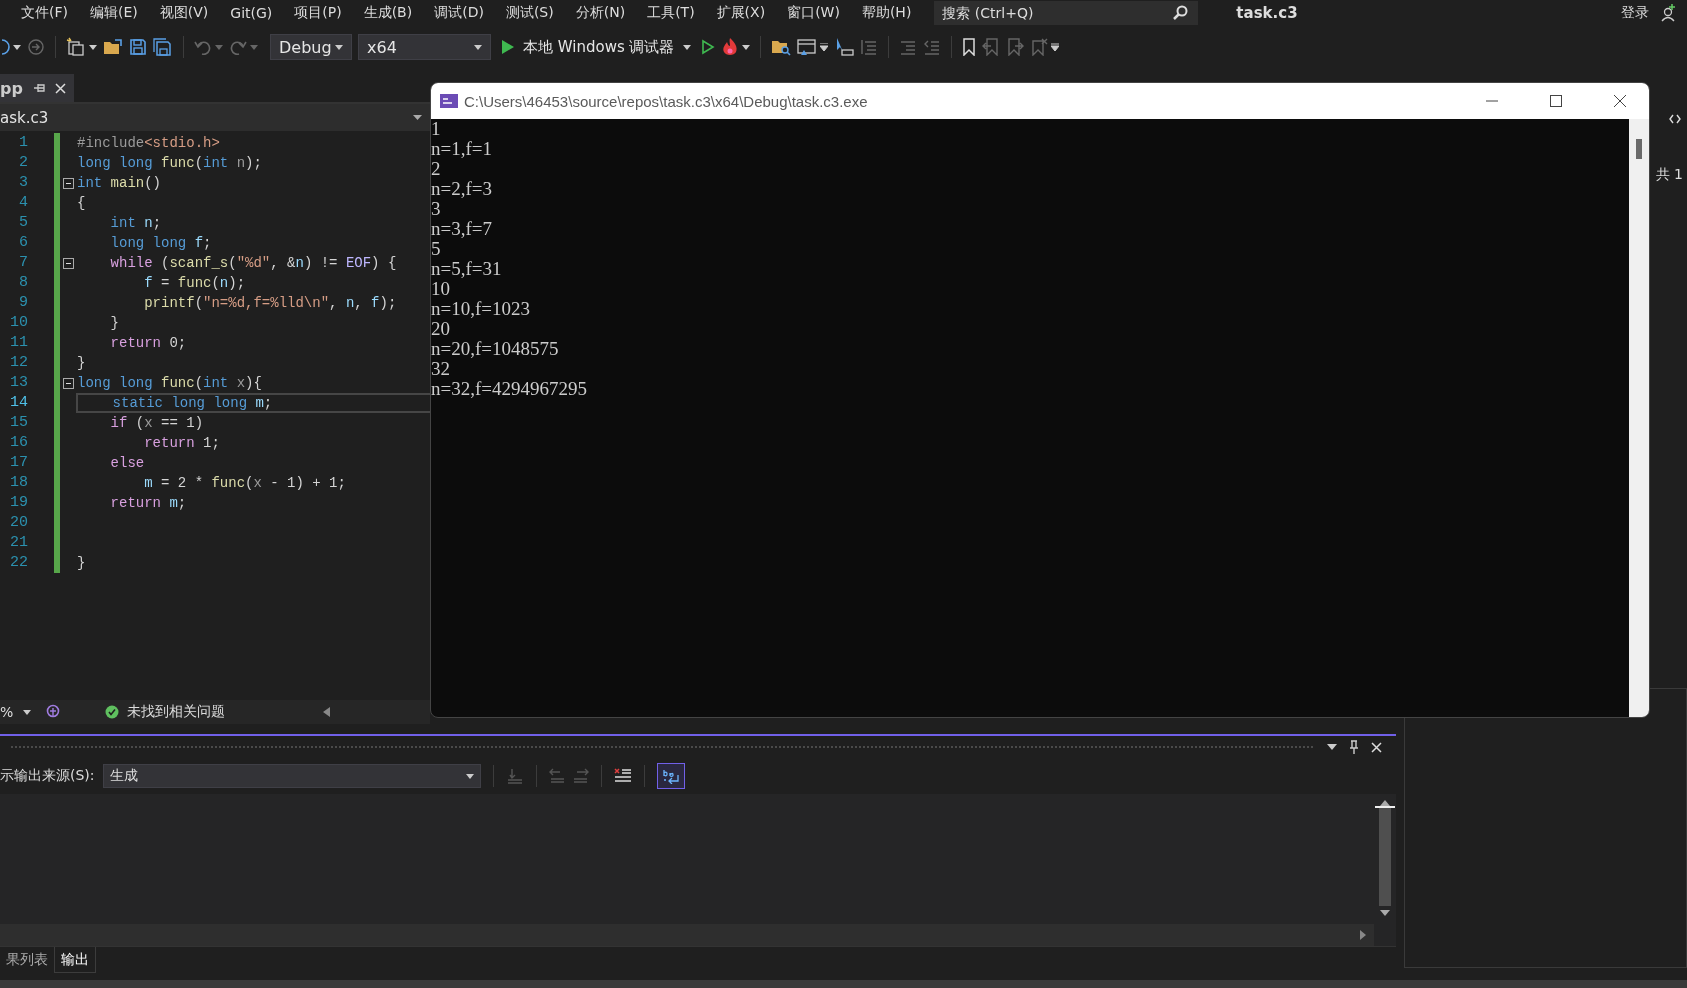 The width and height of the screenshot is (1687, 988). Describe the element at coordinates (388, 13) in the screenshot. I see `menu-item: 生成(B)` at that location.